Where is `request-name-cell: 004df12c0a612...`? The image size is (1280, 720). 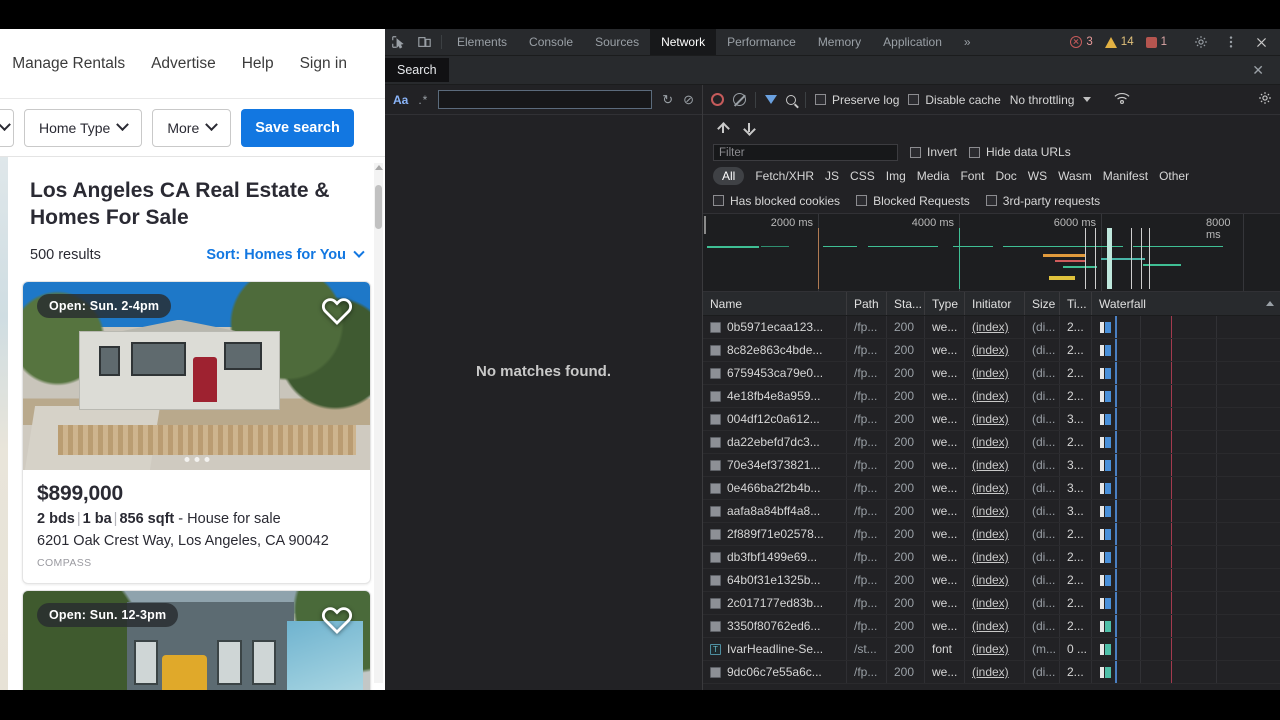
request-name-cell: 004df12c0a612... is located at coordinates (775, 419).